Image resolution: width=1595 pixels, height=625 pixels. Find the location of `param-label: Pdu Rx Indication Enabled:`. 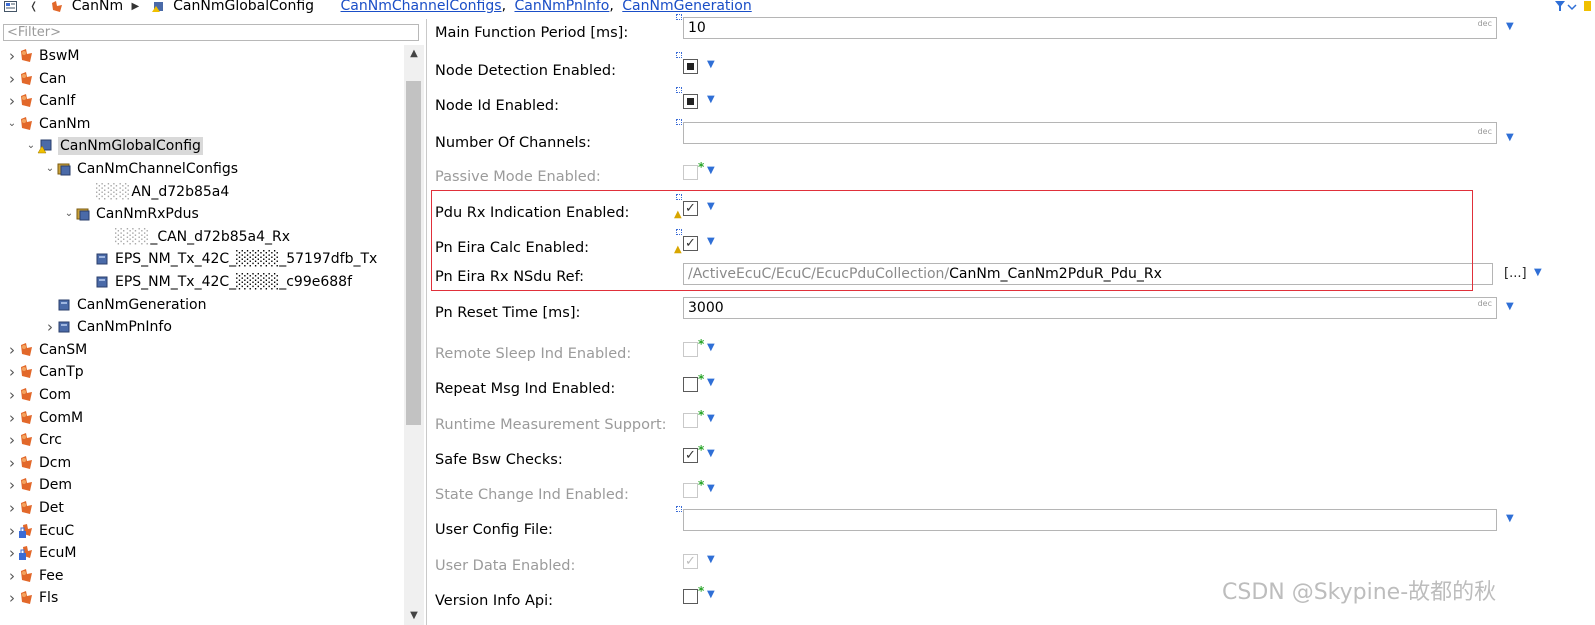

param-label: Pdu Rx Indication Enabled: is located at coordinates (532, 213).